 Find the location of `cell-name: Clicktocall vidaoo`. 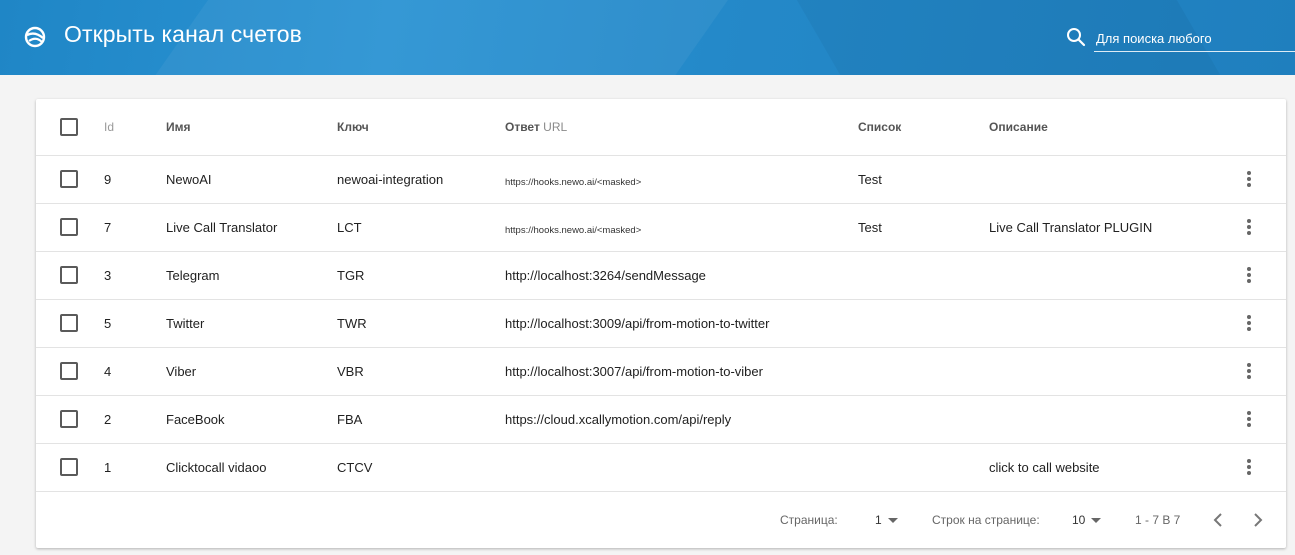

cell-name: Clicktocall vidaoo is located at coordinates (216, 467).